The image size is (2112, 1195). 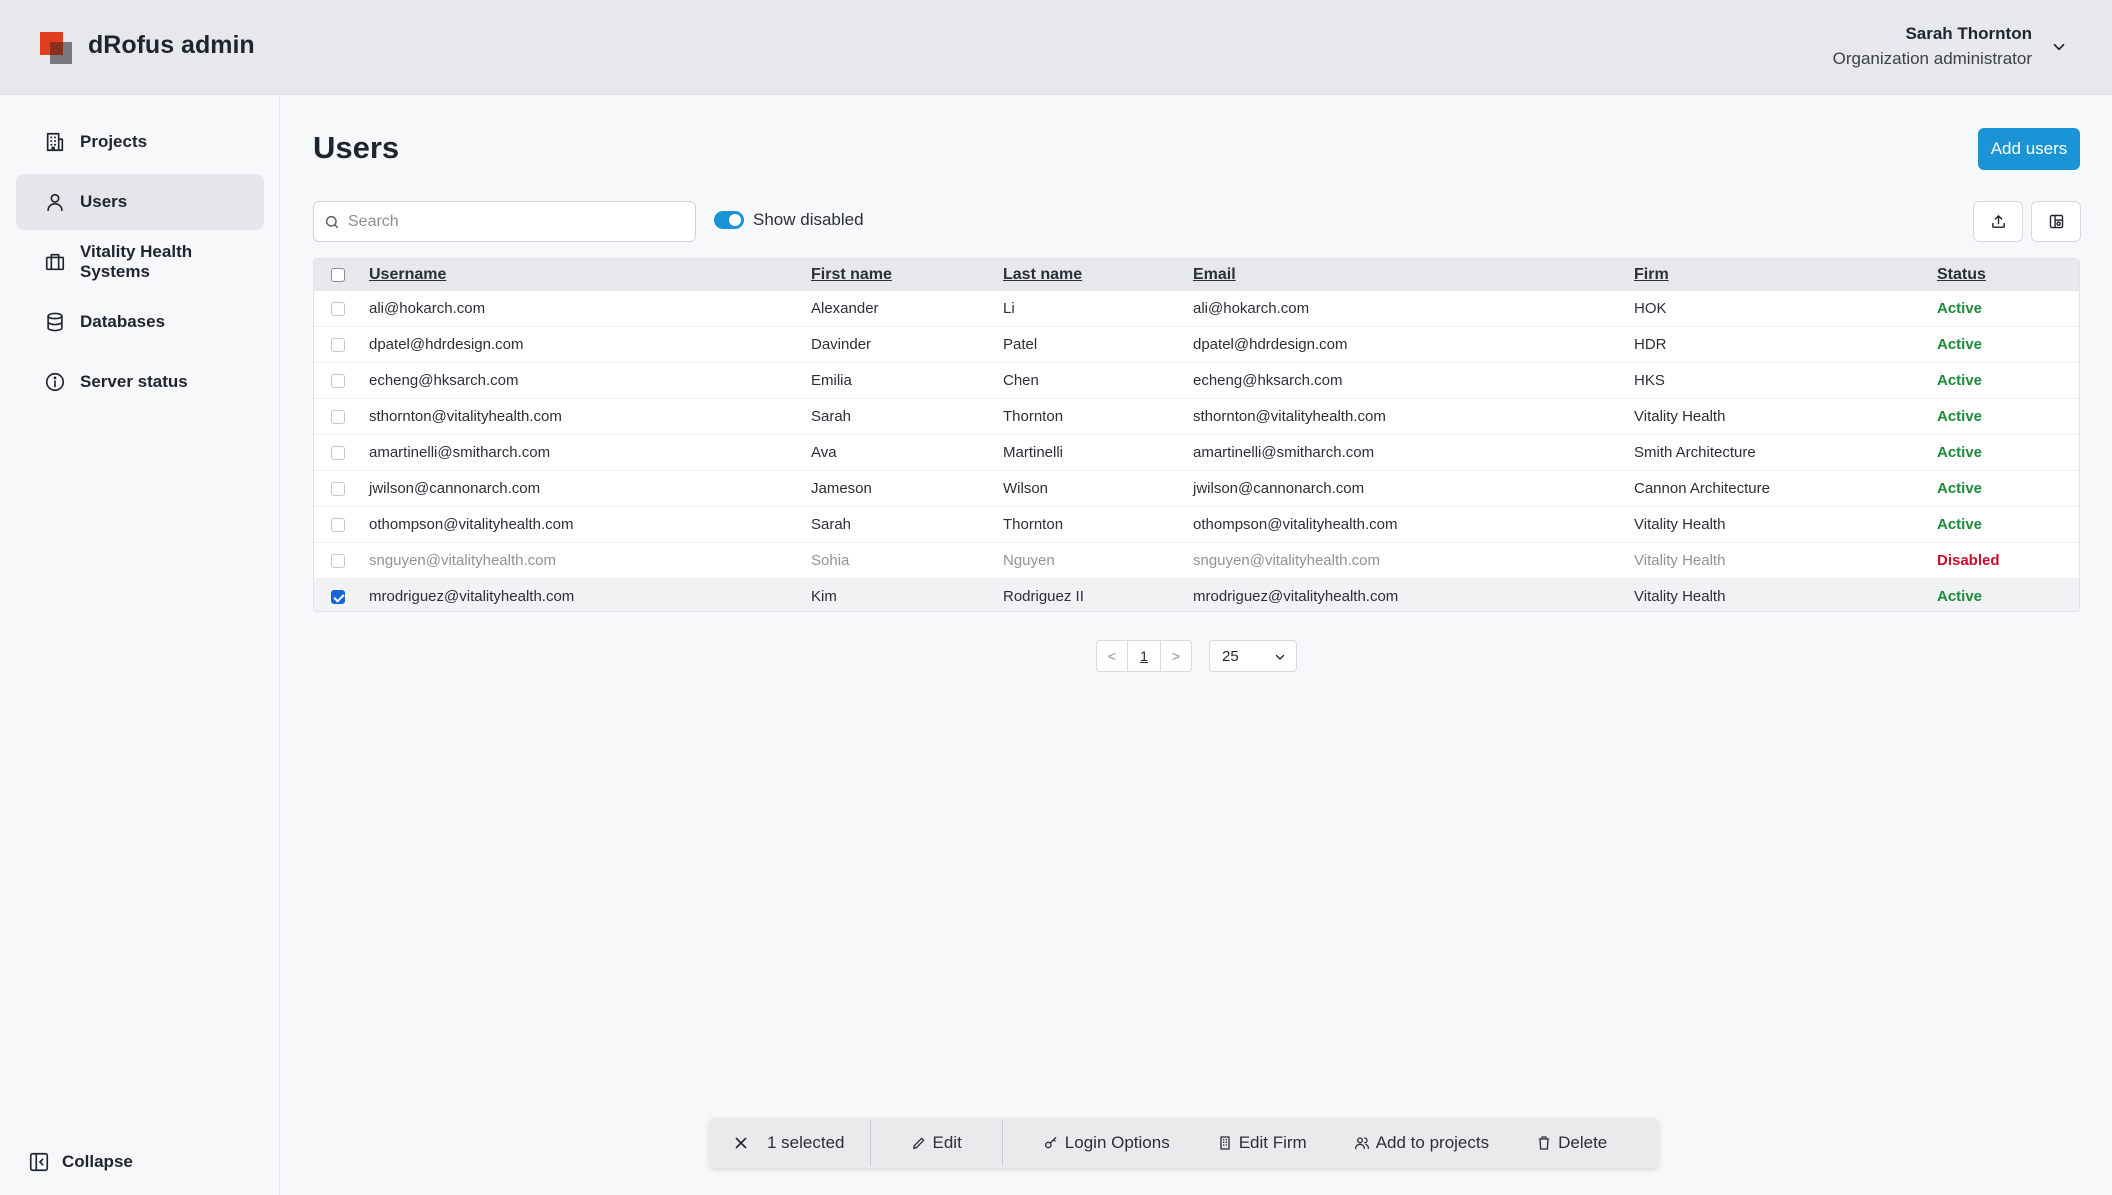 What do you see at coordinates (140, 322) in the screenshot?
I see `sidebar-item-databases: Databases` at bounding box center [140, 322].